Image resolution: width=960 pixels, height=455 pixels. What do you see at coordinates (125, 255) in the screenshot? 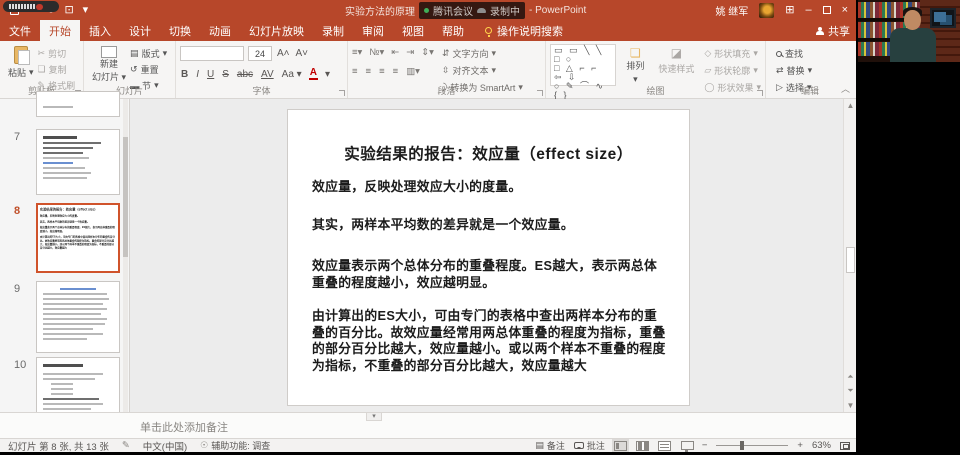
I see `thumbnail-scrollbar` at bounding box center [125, 255].